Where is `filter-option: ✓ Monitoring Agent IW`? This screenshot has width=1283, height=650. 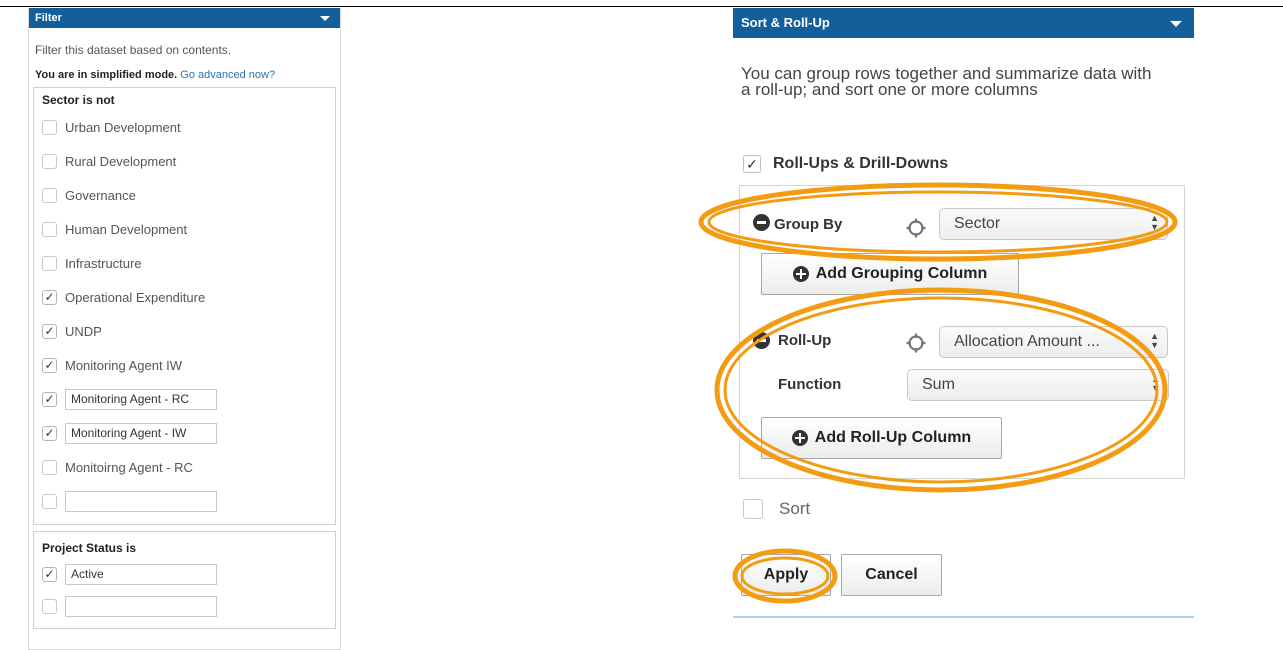
filter-option: ✓ Monitoring Agent IW is located at coordinates (184, 365).